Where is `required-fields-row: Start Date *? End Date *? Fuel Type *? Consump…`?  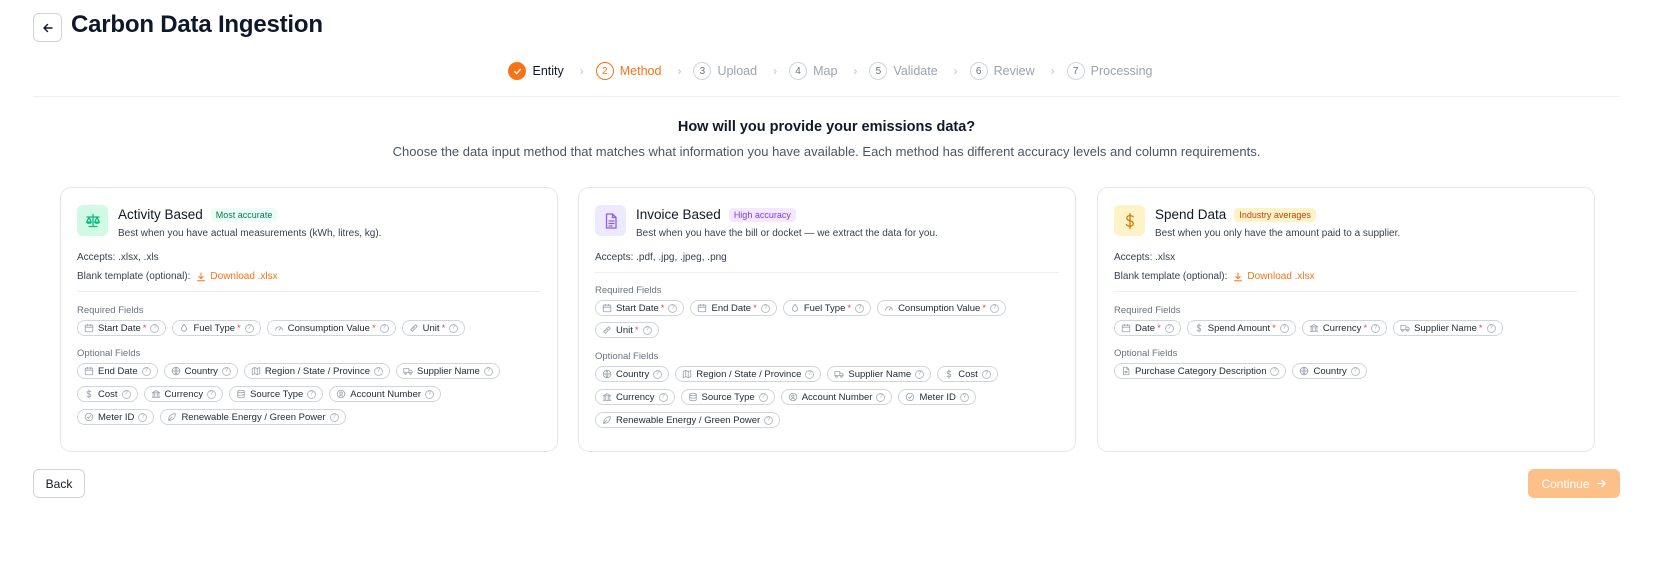
required-fields-row: Start Date *? End Date *? Fuel Type *? Consump… is located at coordinates (830, 308).